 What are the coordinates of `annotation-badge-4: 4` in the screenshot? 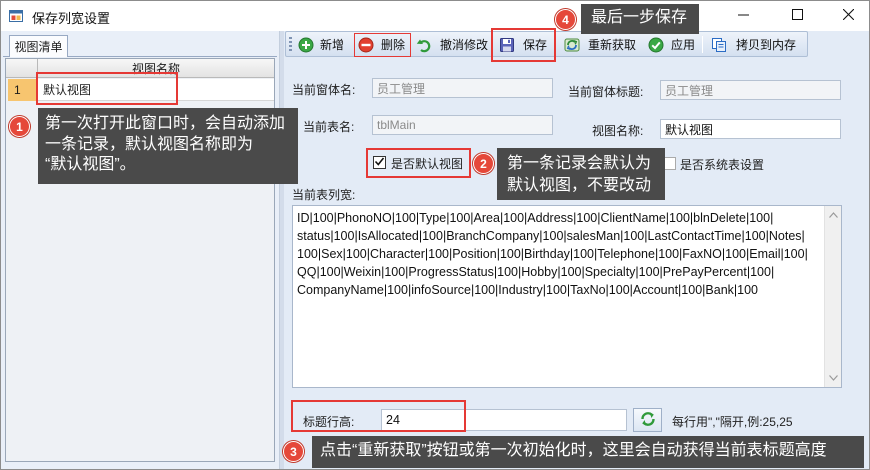 It's located at (565, 19).